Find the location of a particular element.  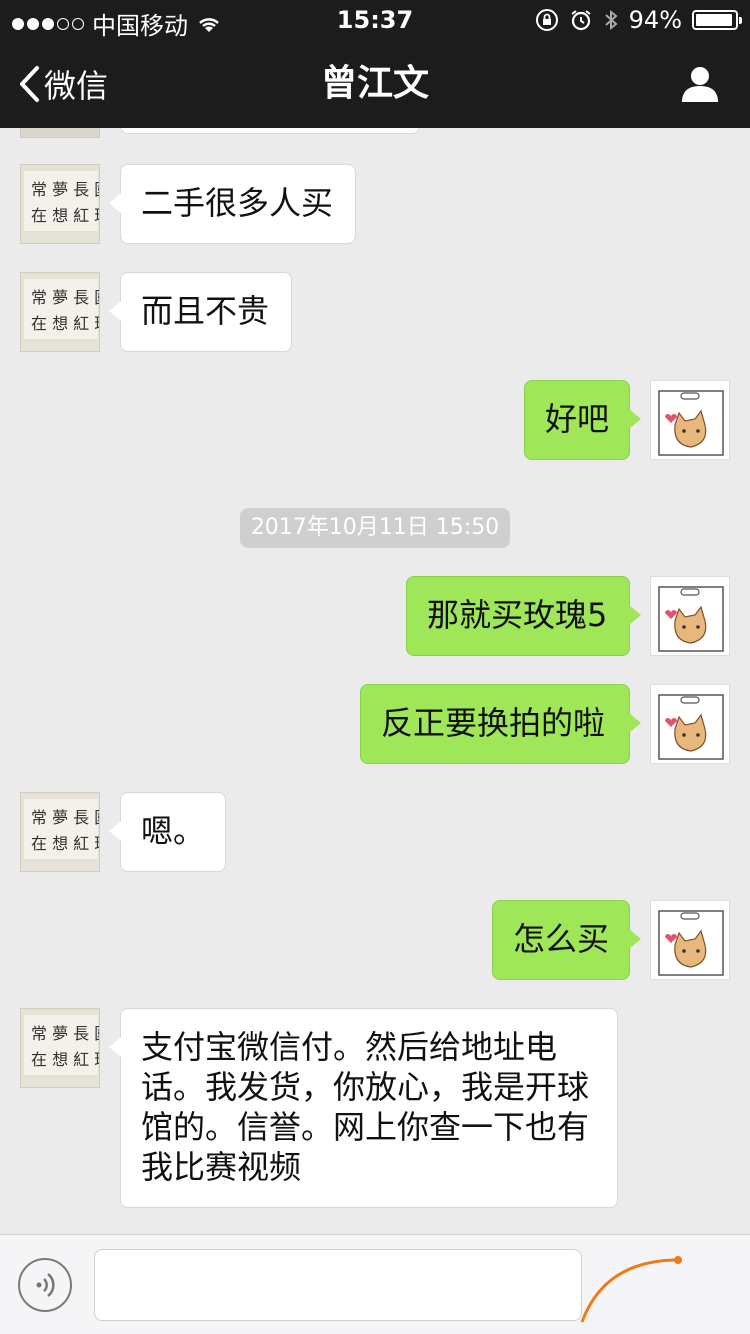

message-bubble: 嗯。 is located at coordinates (167, 832).